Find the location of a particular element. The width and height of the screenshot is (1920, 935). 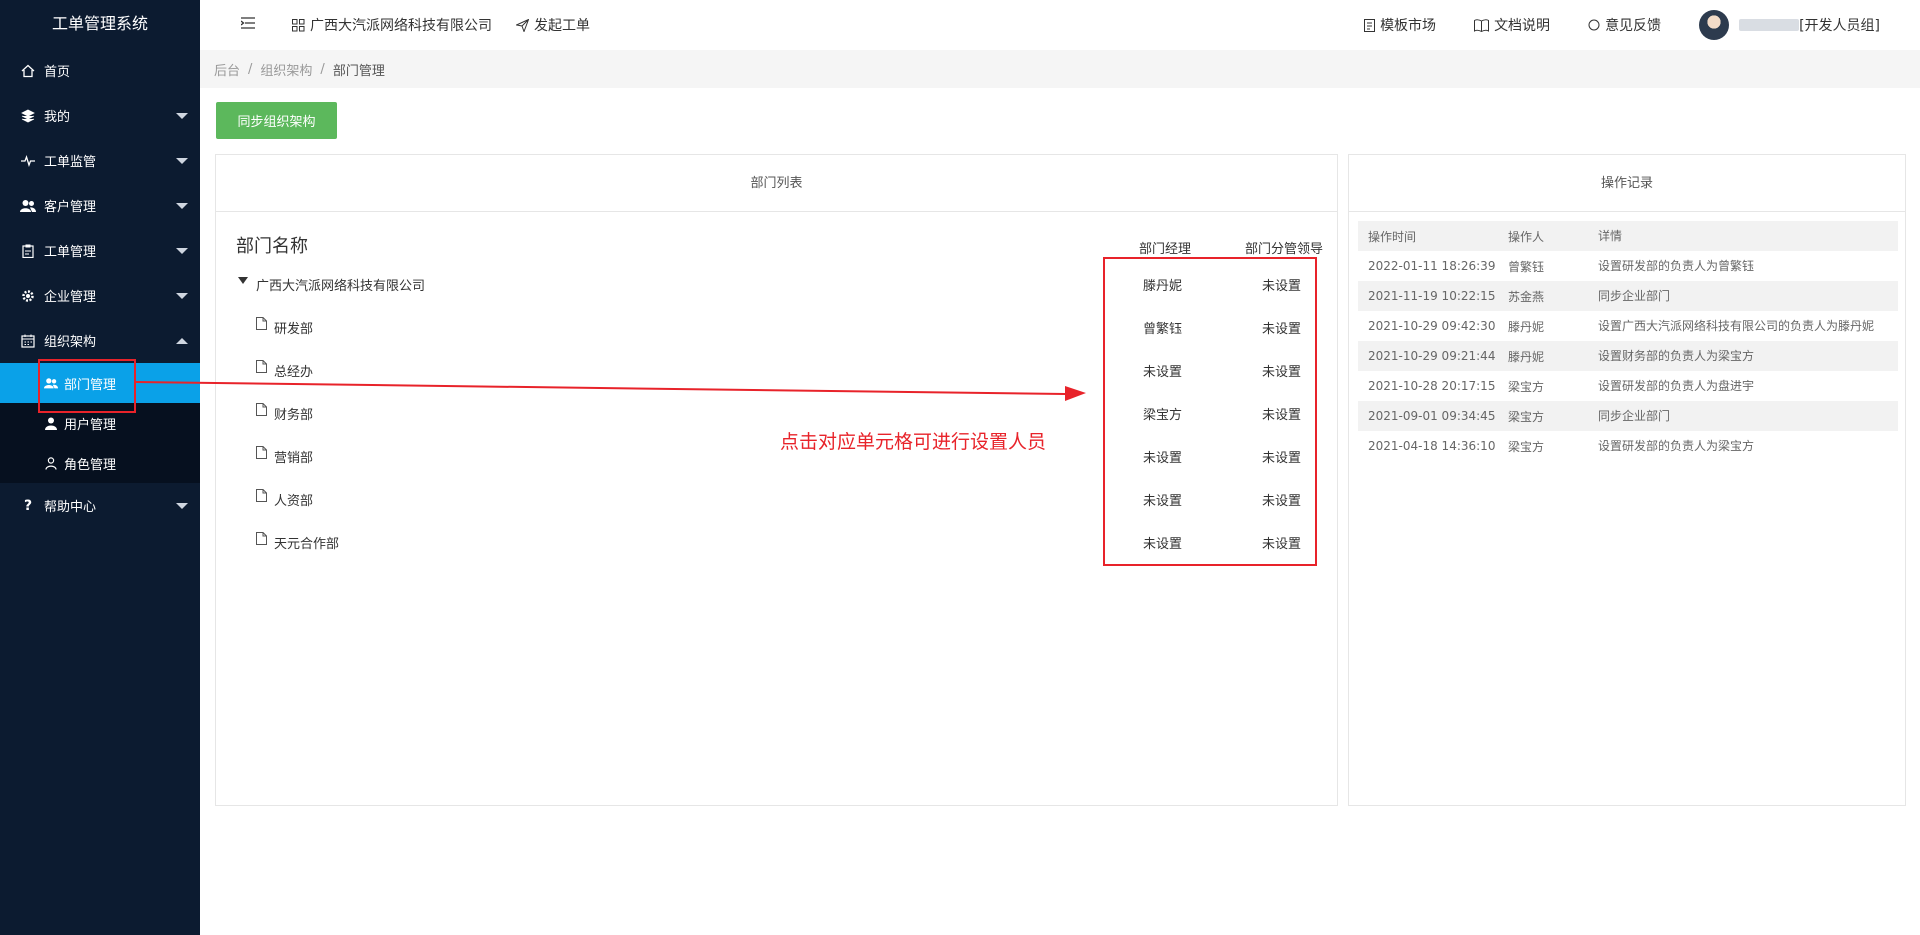

department-table-header: 部门名称 部门经理 部门分管领导 is located at coordinates (786, 243).